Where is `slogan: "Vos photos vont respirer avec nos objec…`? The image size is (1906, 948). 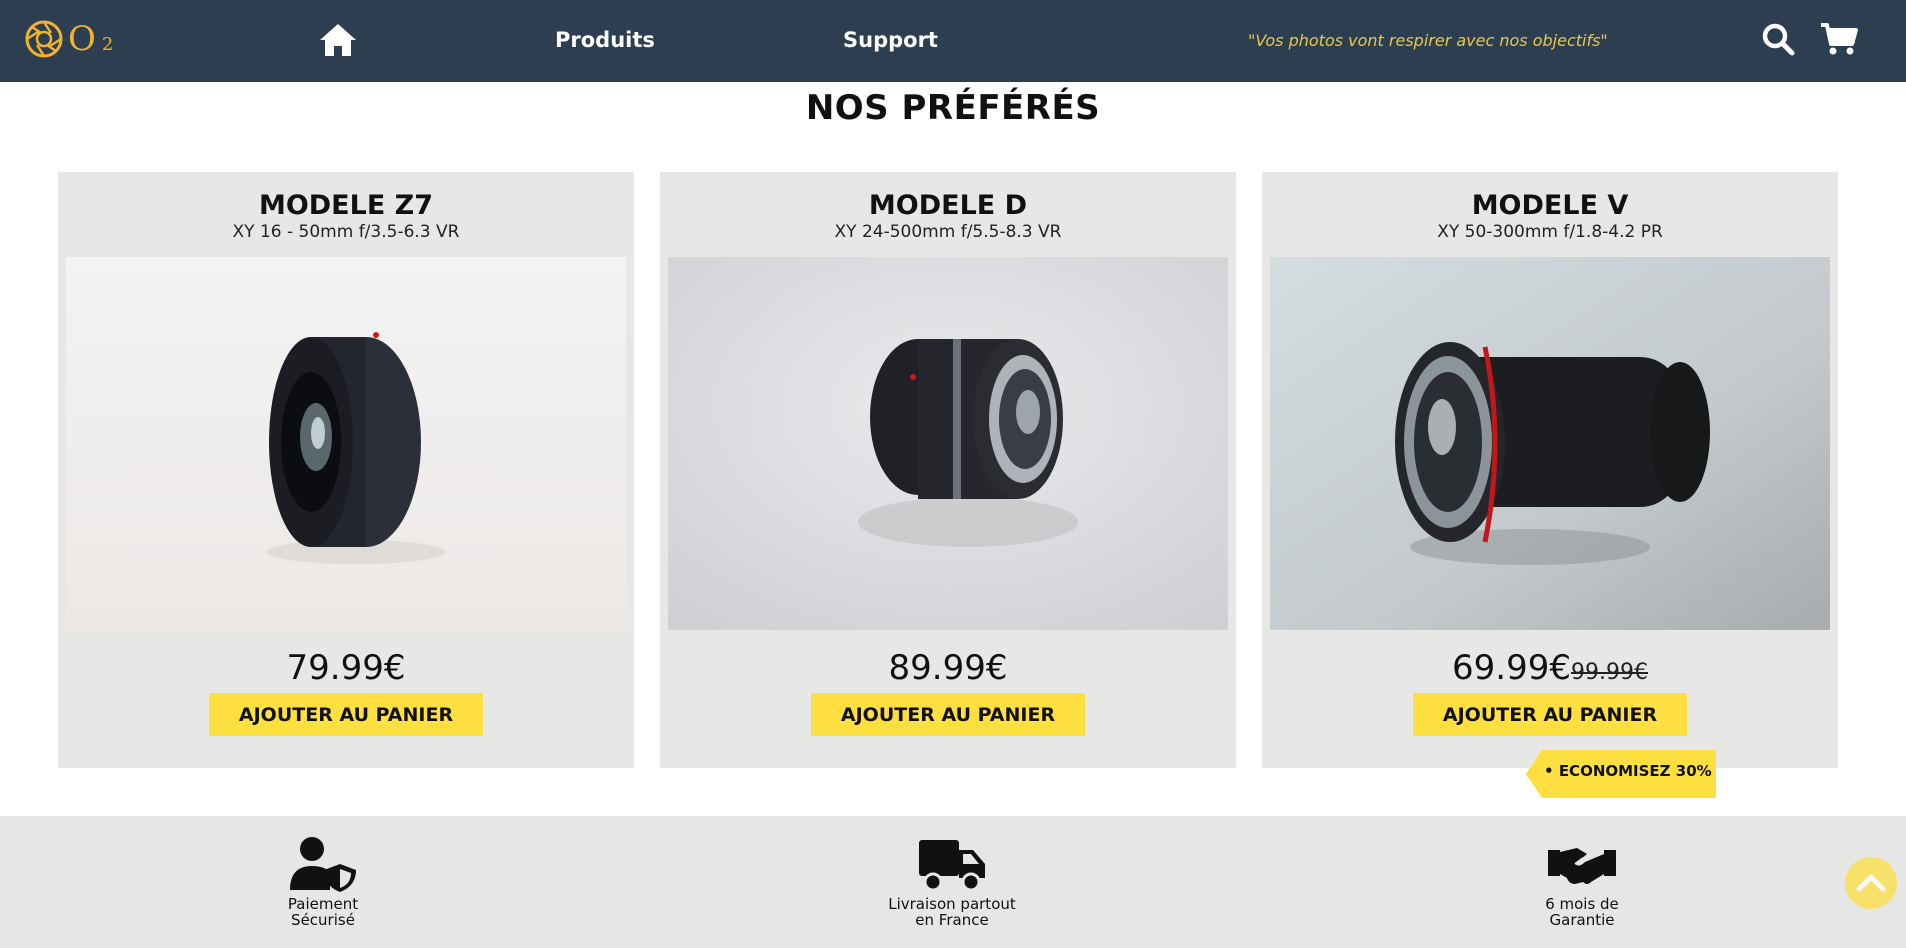 slogan: "Vos photos vont respirer avec nos objec… is located at coordinates (1428, 40).